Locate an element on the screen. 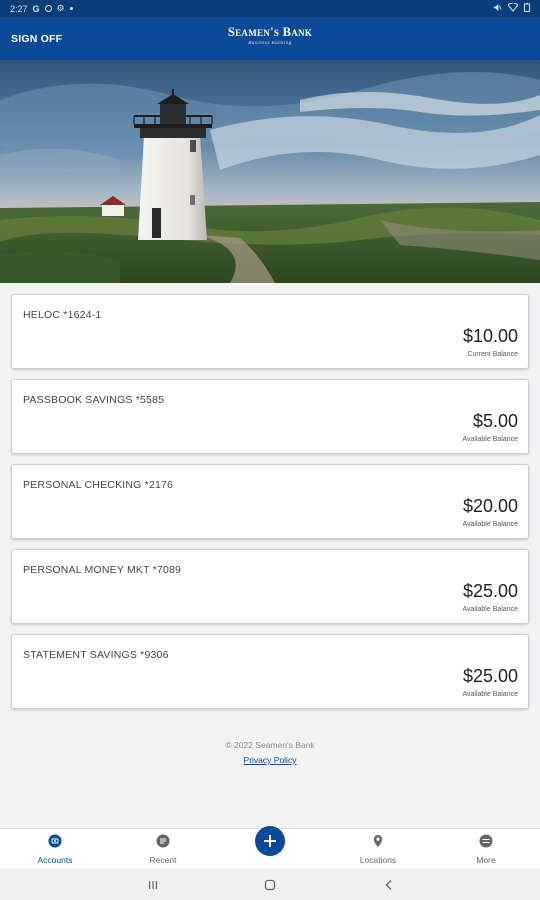 This screenshot has width=540, height=900. plus-icon is located at coordinates (270, 841).